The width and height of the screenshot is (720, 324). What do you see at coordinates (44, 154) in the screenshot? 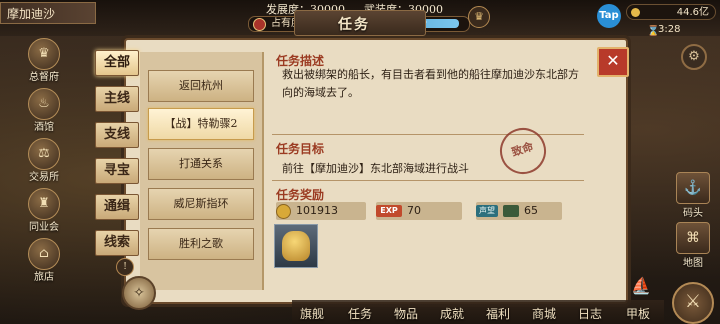
I see `exchange-icon: ⚖` at bounding box center [44, 154].